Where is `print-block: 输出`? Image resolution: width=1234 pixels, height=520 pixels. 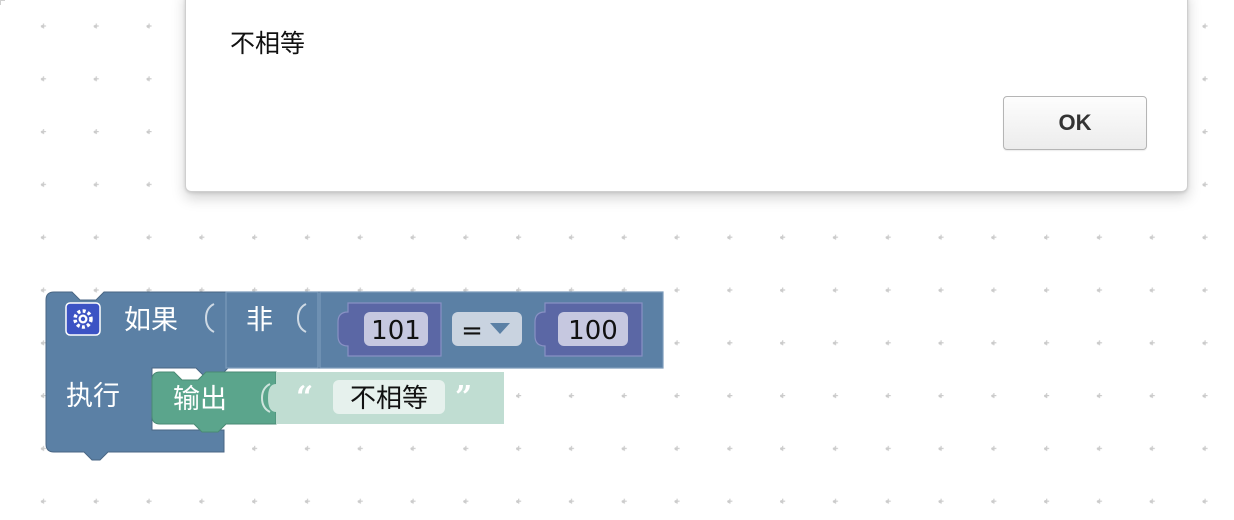 print-block: 输出 is located at coordinates (214, 402).